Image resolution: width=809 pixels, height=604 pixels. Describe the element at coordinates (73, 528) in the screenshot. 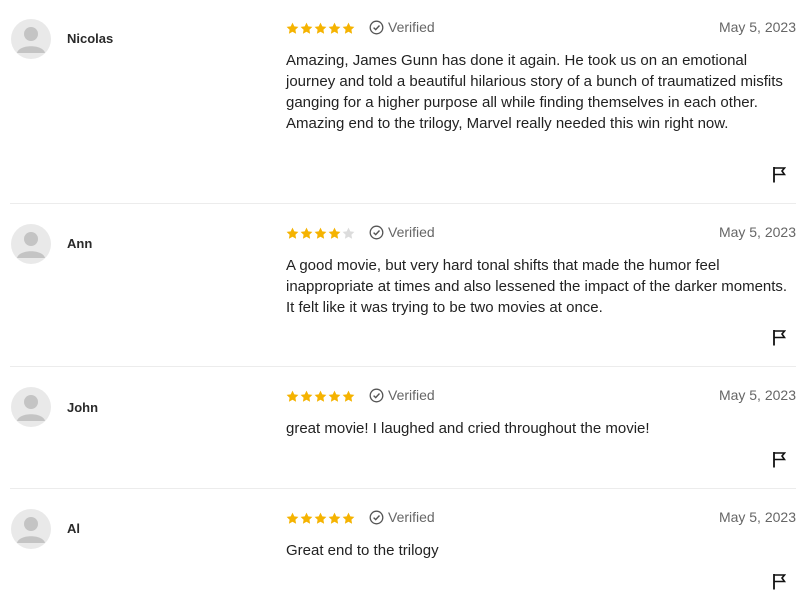

I see `reviewer-name: Al` at that location.